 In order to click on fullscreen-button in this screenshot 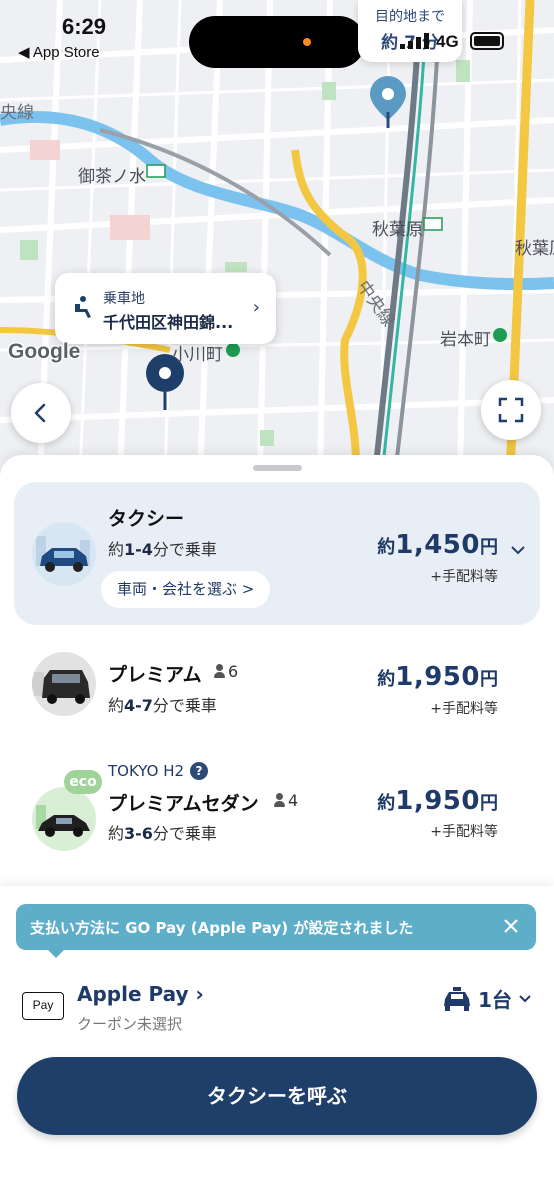, I will do `click(511, 410)`.